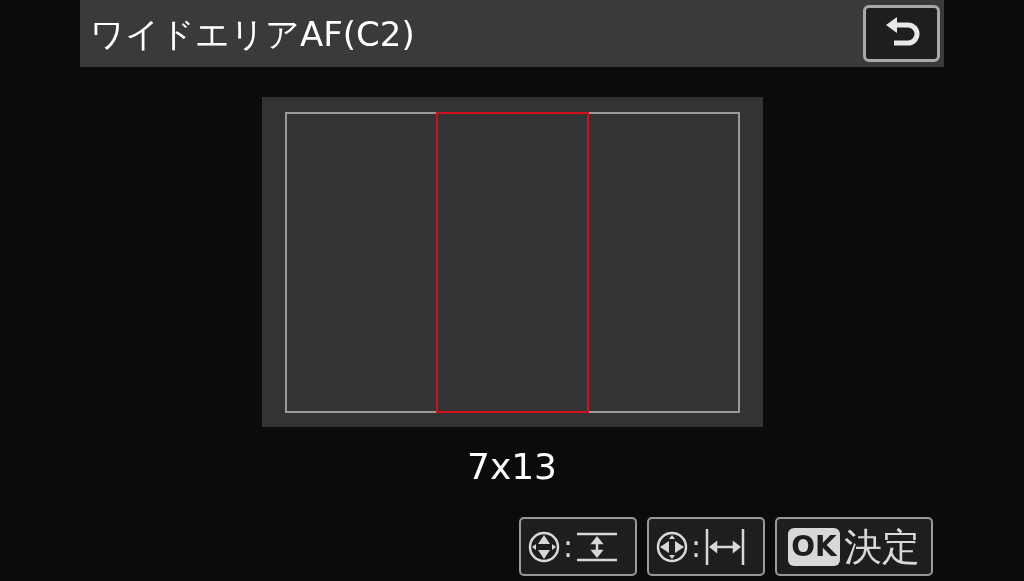  Describe the element at coordinates (252, 33) in the screenshot. I see `screen-title: ワイドエリアAF(C2)` at that location.